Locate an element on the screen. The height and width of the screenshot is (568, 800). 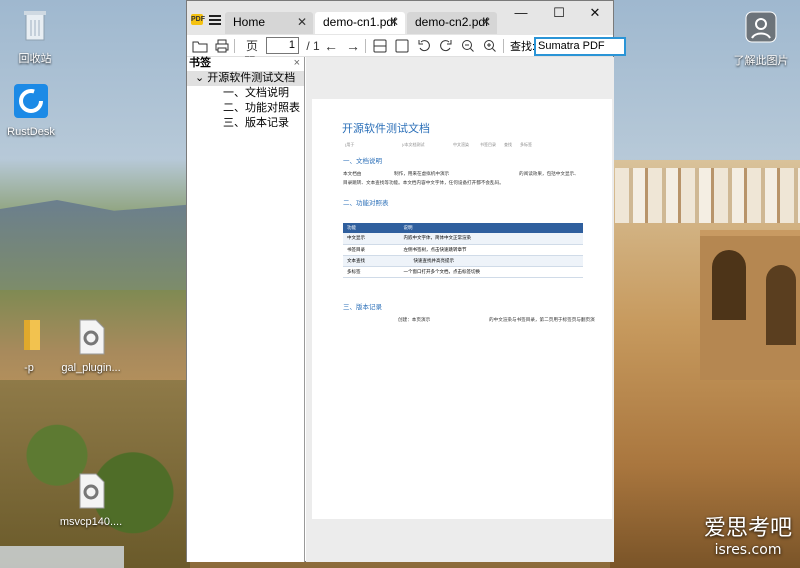
page-number-input: 1 is located at coordinates (282, 45).